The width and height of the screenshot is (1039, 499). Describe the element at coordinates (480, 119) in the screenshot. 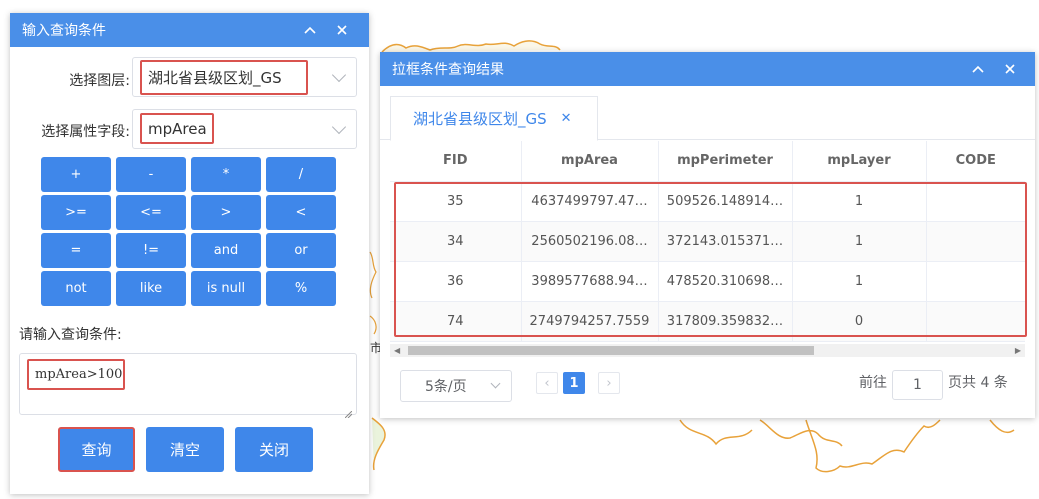

I see `tab-label: 湖北省县级区划_GS` at that location.